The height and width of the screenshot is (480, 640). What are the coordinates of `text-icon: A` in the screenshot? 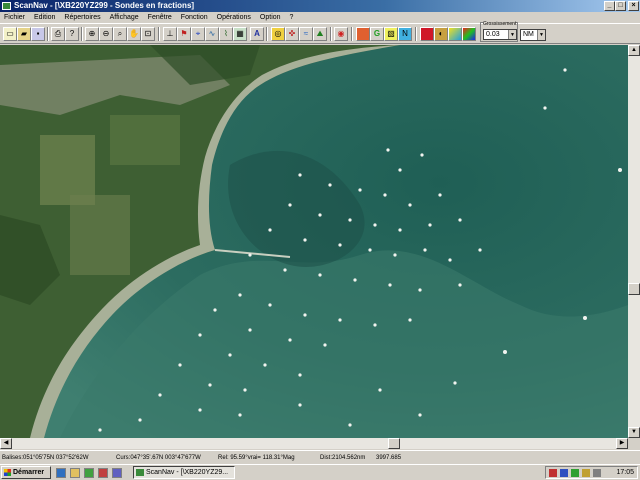 It's located at (257, 34).